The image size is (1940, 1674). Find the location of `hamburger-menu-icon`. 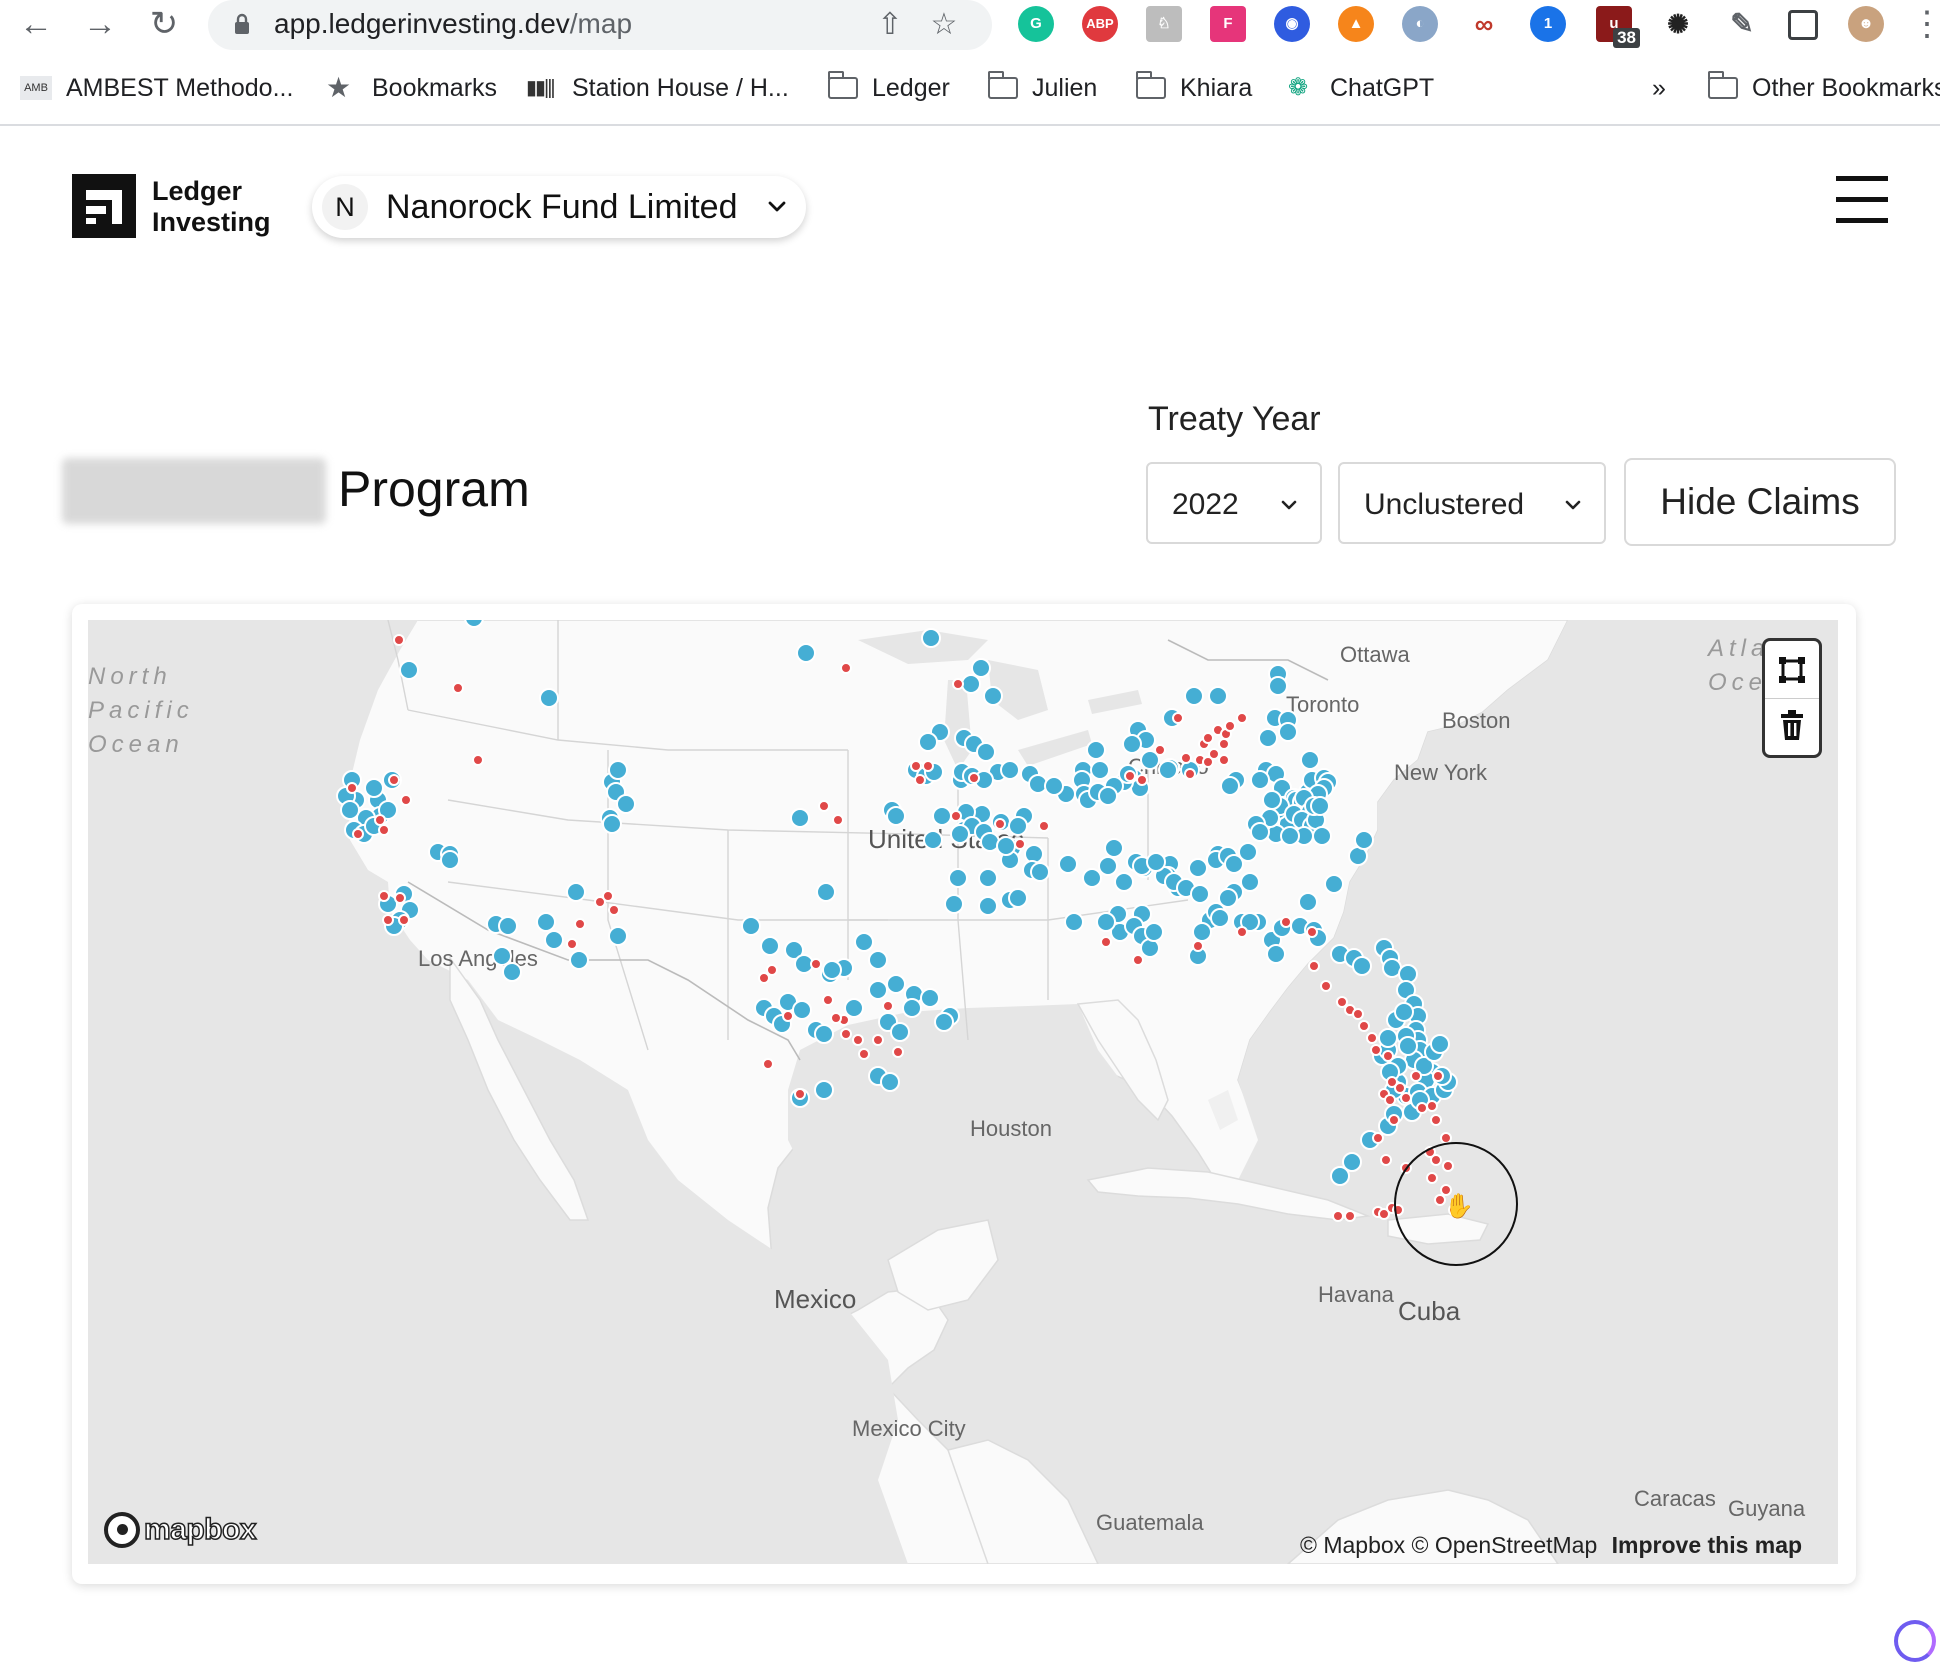

hamburger-menu-icon is located at coordinates (1862, 200).